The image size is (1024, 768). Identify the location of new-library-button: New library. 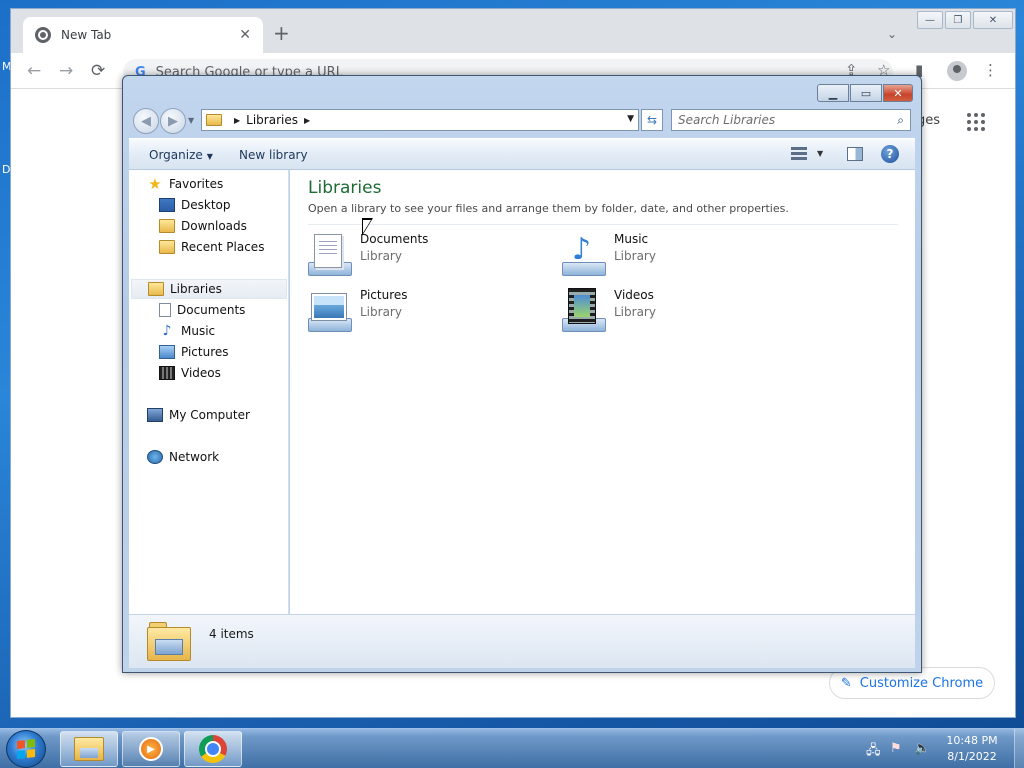
(273, 155).